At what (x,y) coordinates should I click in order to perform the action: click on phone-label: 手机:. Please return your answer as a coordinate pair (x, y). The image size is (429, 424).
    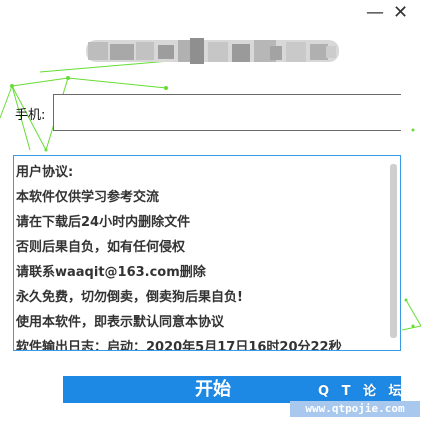
    Looking at the image, I should click on (30, 115).